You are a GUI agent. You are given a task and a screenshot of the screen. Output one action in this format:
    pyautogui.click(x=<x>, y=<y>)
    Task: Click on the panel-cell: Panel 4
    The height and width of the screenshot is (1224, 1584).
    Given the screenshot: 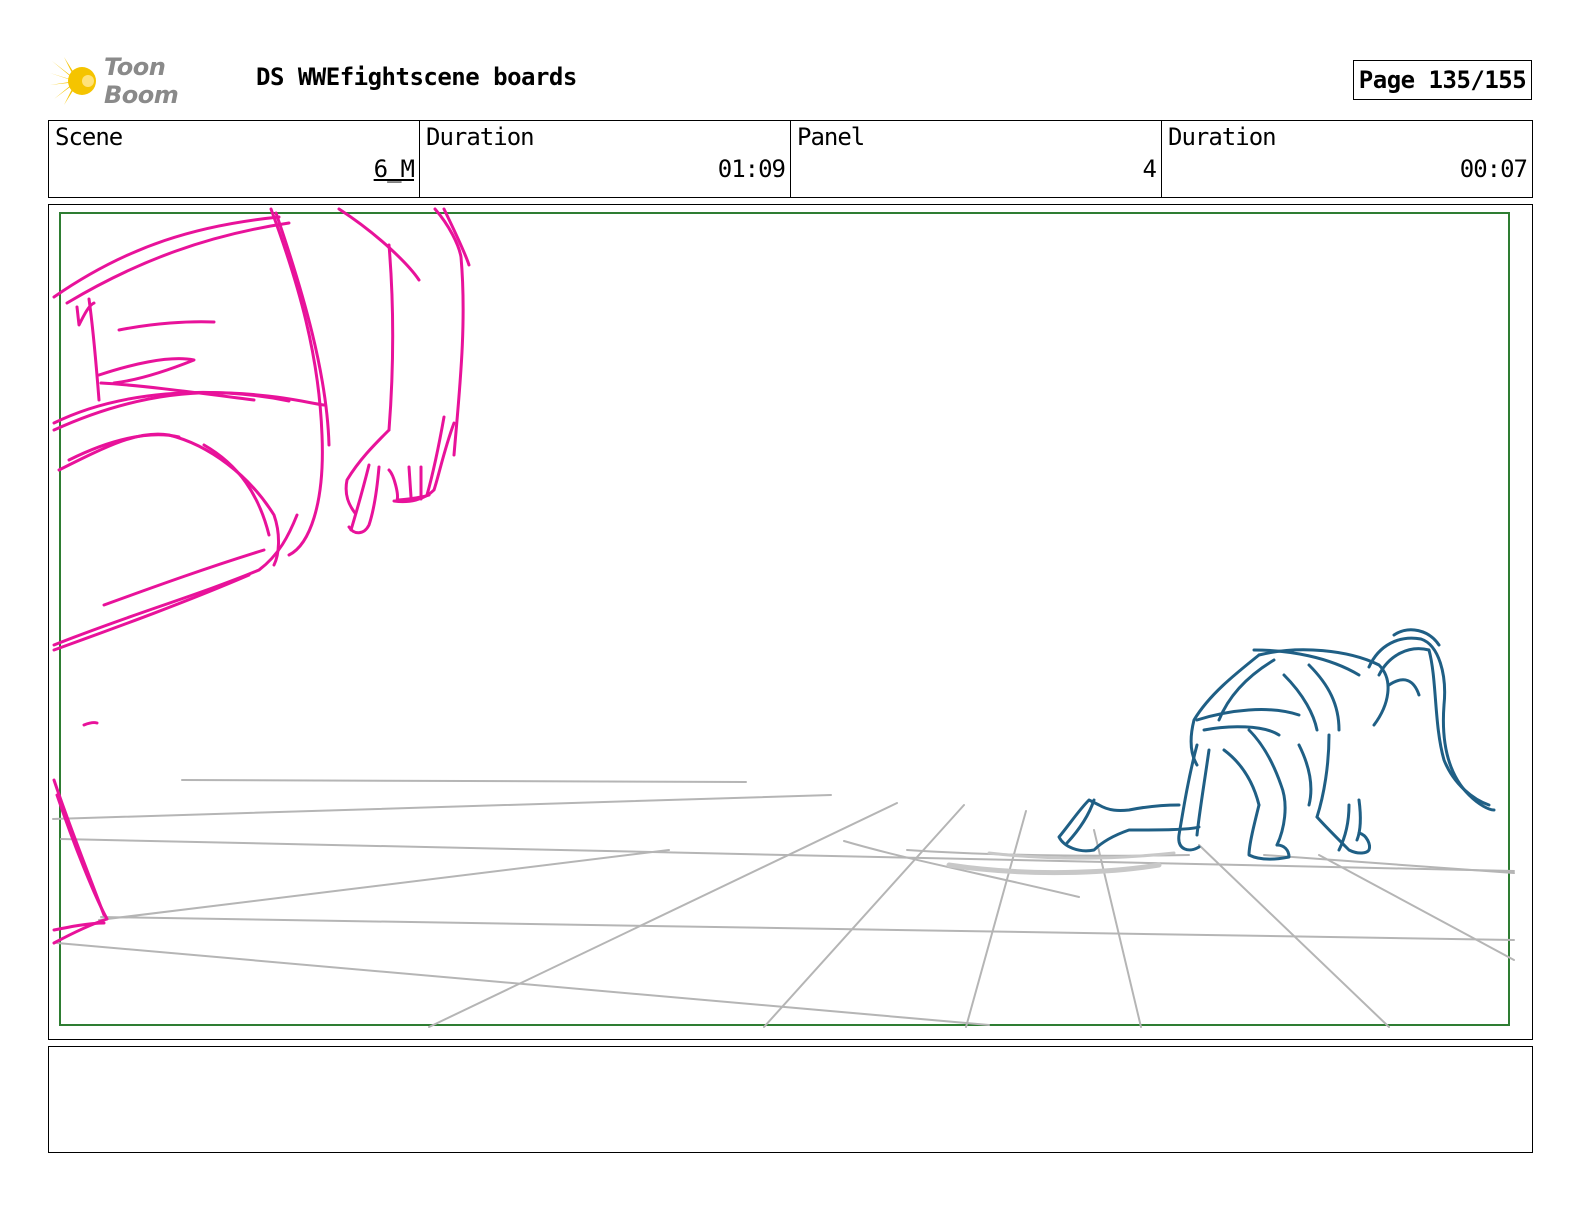 What is the action you would take?
    pyautogui.click(x=976, y=159)
    